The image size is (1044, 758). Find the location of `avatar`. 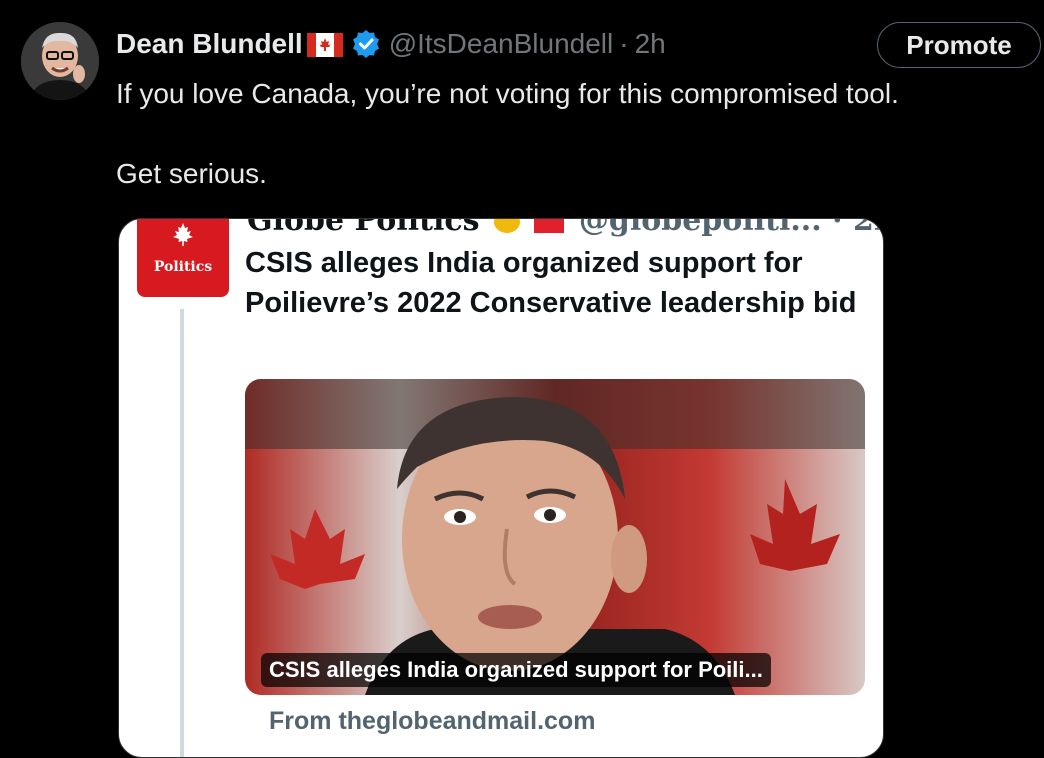

avatar is located at coordinates (60, 61).